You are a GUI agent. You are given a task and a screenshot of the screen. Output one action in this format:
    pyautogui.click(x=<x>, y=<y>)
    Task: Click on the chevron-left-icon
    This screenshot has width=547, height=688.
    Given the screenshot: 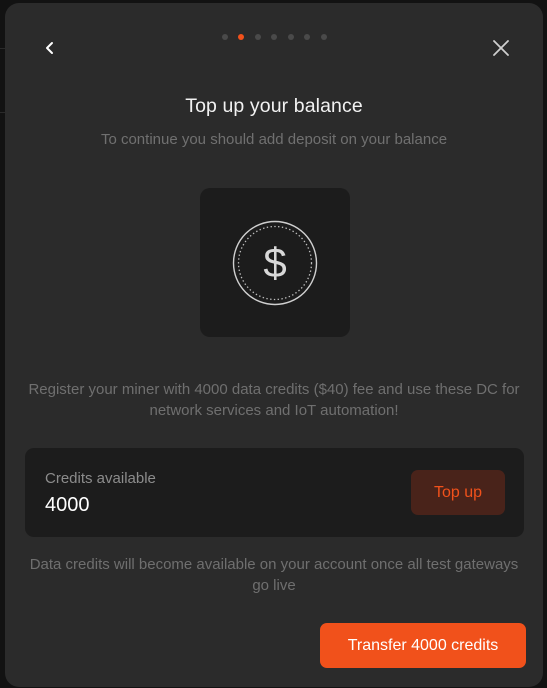 What is the action you would take?
    pyautogui.click(x=49, y=48)
    